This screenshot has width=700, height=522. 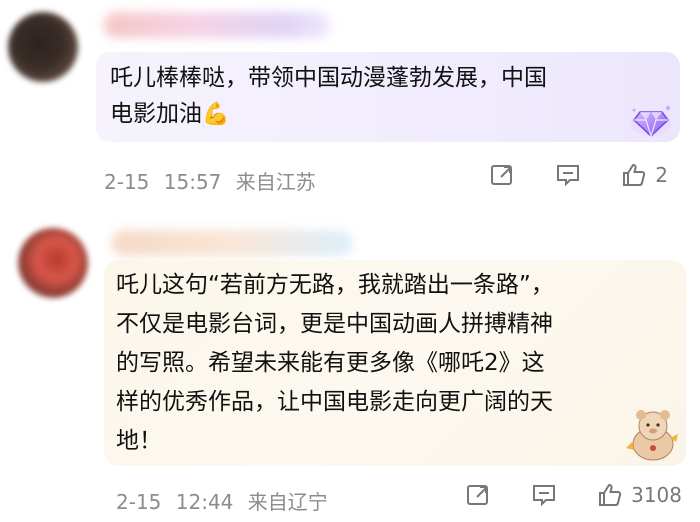 What do you see at coordinates (216, 114) in the screenshot?
I see `flexed-biceps-emoji: 💪` at bounding box center [216, 114].